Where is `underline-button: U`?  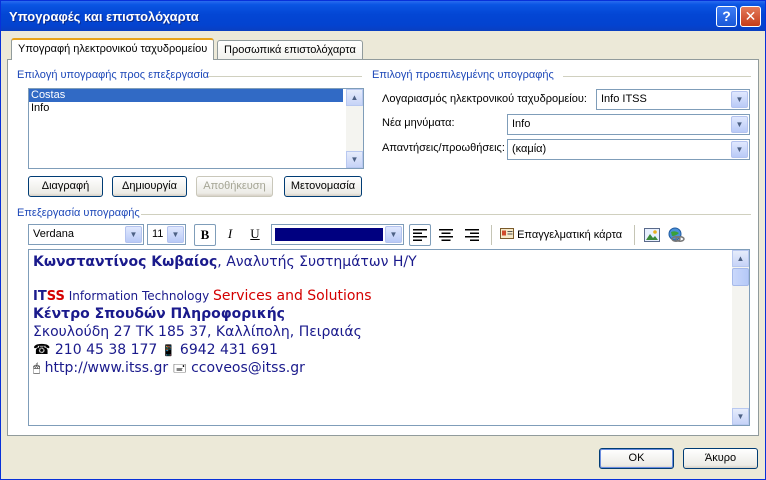
underline-button: U is located at coordinates (255, 235).